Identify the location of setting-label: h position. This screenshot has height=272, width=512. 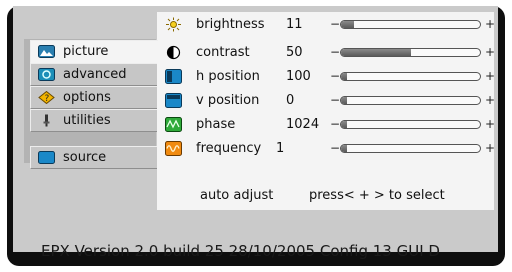
(228, 76).